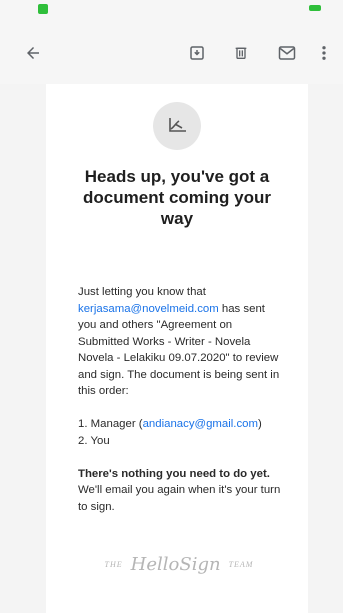  What do you see at coordinates (171, 53) in the screenshot?
I see `email-toolbar` at bounding box center [171, 53].